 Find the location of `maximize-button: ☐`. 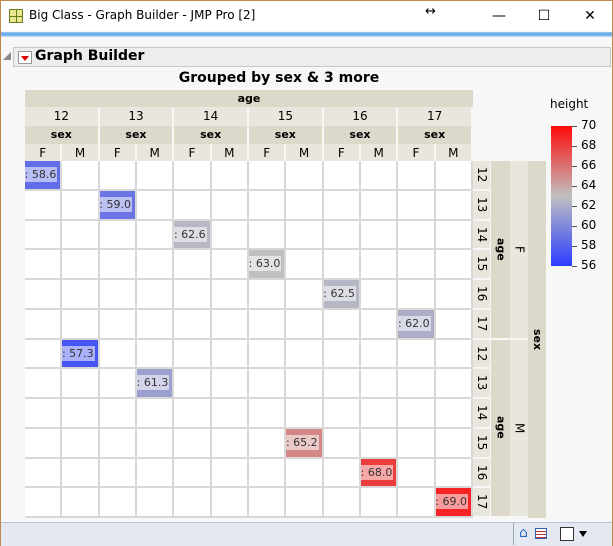

maximize-button: ☐ is located at coordinates (544, 16).